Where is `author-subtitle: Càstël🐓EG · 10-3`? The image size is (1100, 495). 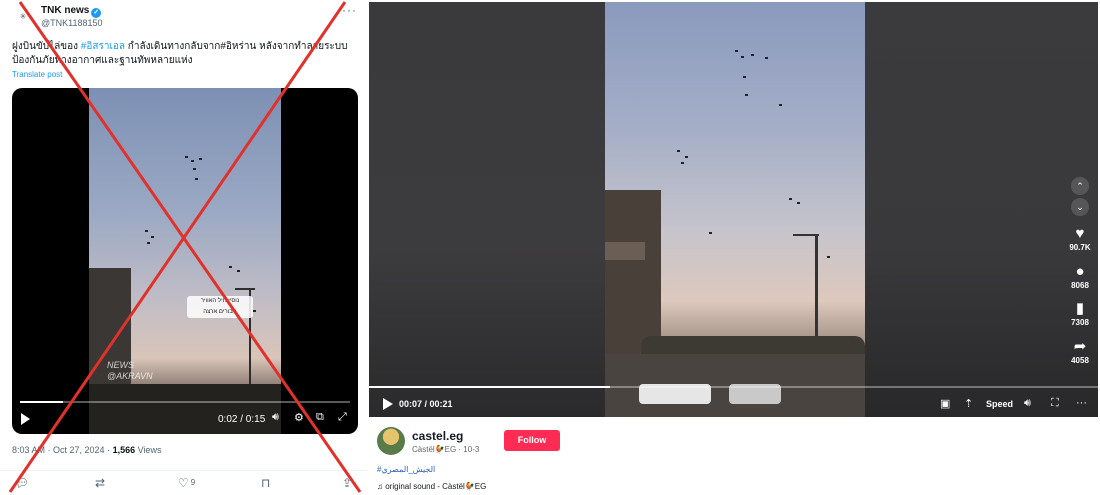
author-subtitle: Càstël🐓EG · 10-3 is located at coordinates (446, 449).